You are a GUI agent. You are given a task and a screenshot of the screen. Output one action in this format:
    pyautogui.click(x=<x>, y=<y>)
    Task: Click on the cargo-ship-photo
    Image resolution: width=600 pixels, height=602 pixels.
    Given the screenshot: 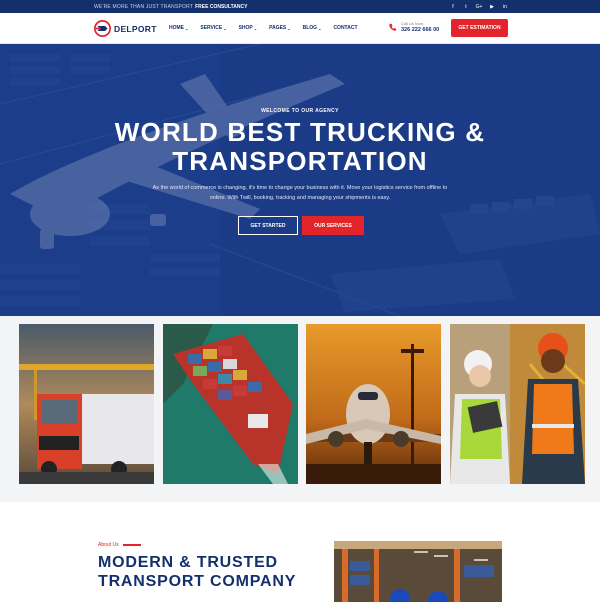 What is the action you would take?
    pyautogui.click(x=230, y=404)
    